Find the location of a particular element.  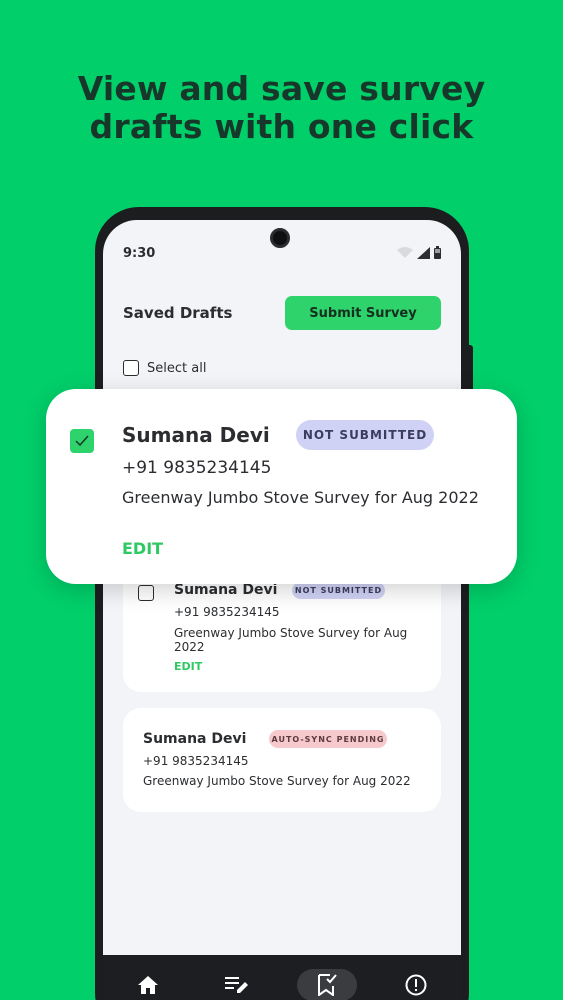

status-icons is located at coordinates (419, 252).